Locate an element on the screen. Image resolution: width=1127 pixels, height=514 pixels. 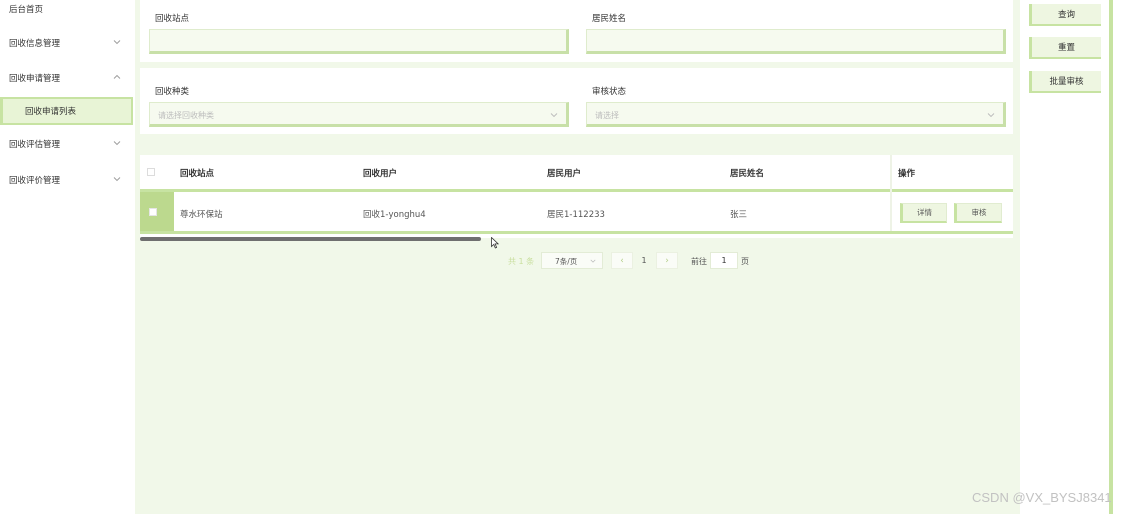
watermark: CSDN @VX_BYSJ8341 is located at coordinates (1042, 497).